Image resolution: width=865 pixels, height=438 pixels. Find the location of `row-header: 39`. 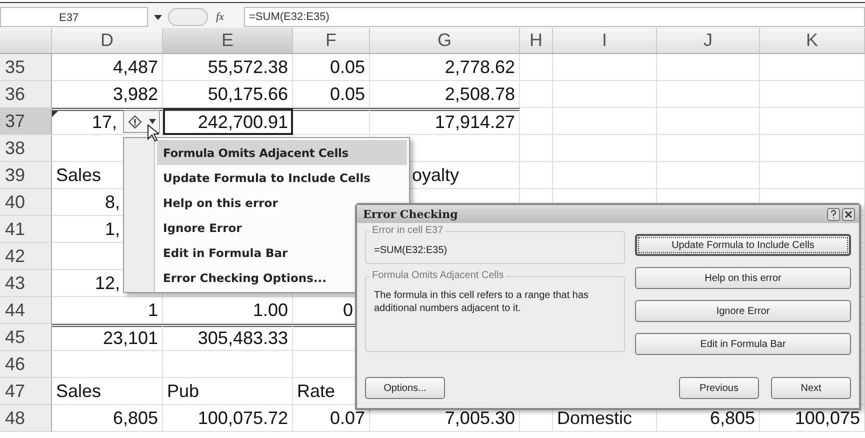

row-header: 39 is located at coordinates (26, 175).